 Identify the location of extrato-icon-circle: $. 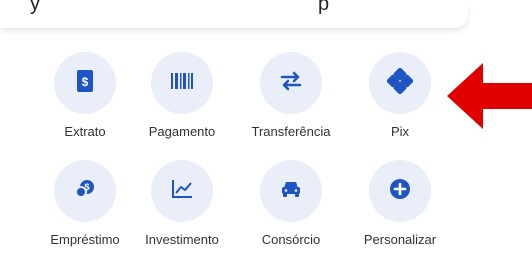
(85, 83).